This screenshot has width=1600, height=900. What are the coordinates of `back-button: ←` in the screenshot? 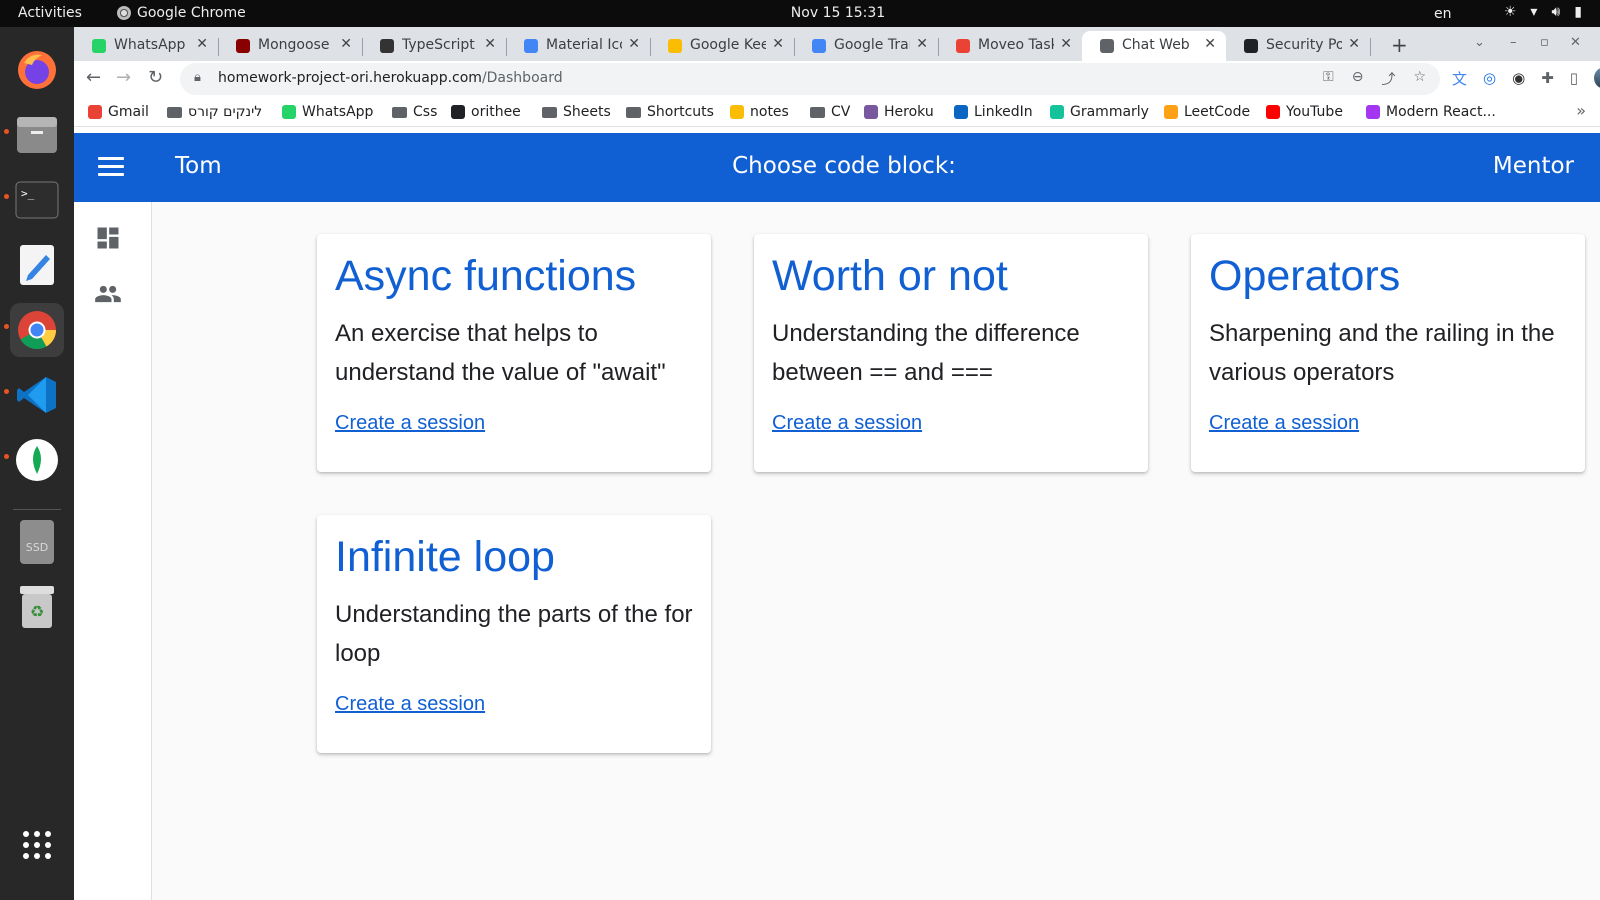 It's located at (93, 77).